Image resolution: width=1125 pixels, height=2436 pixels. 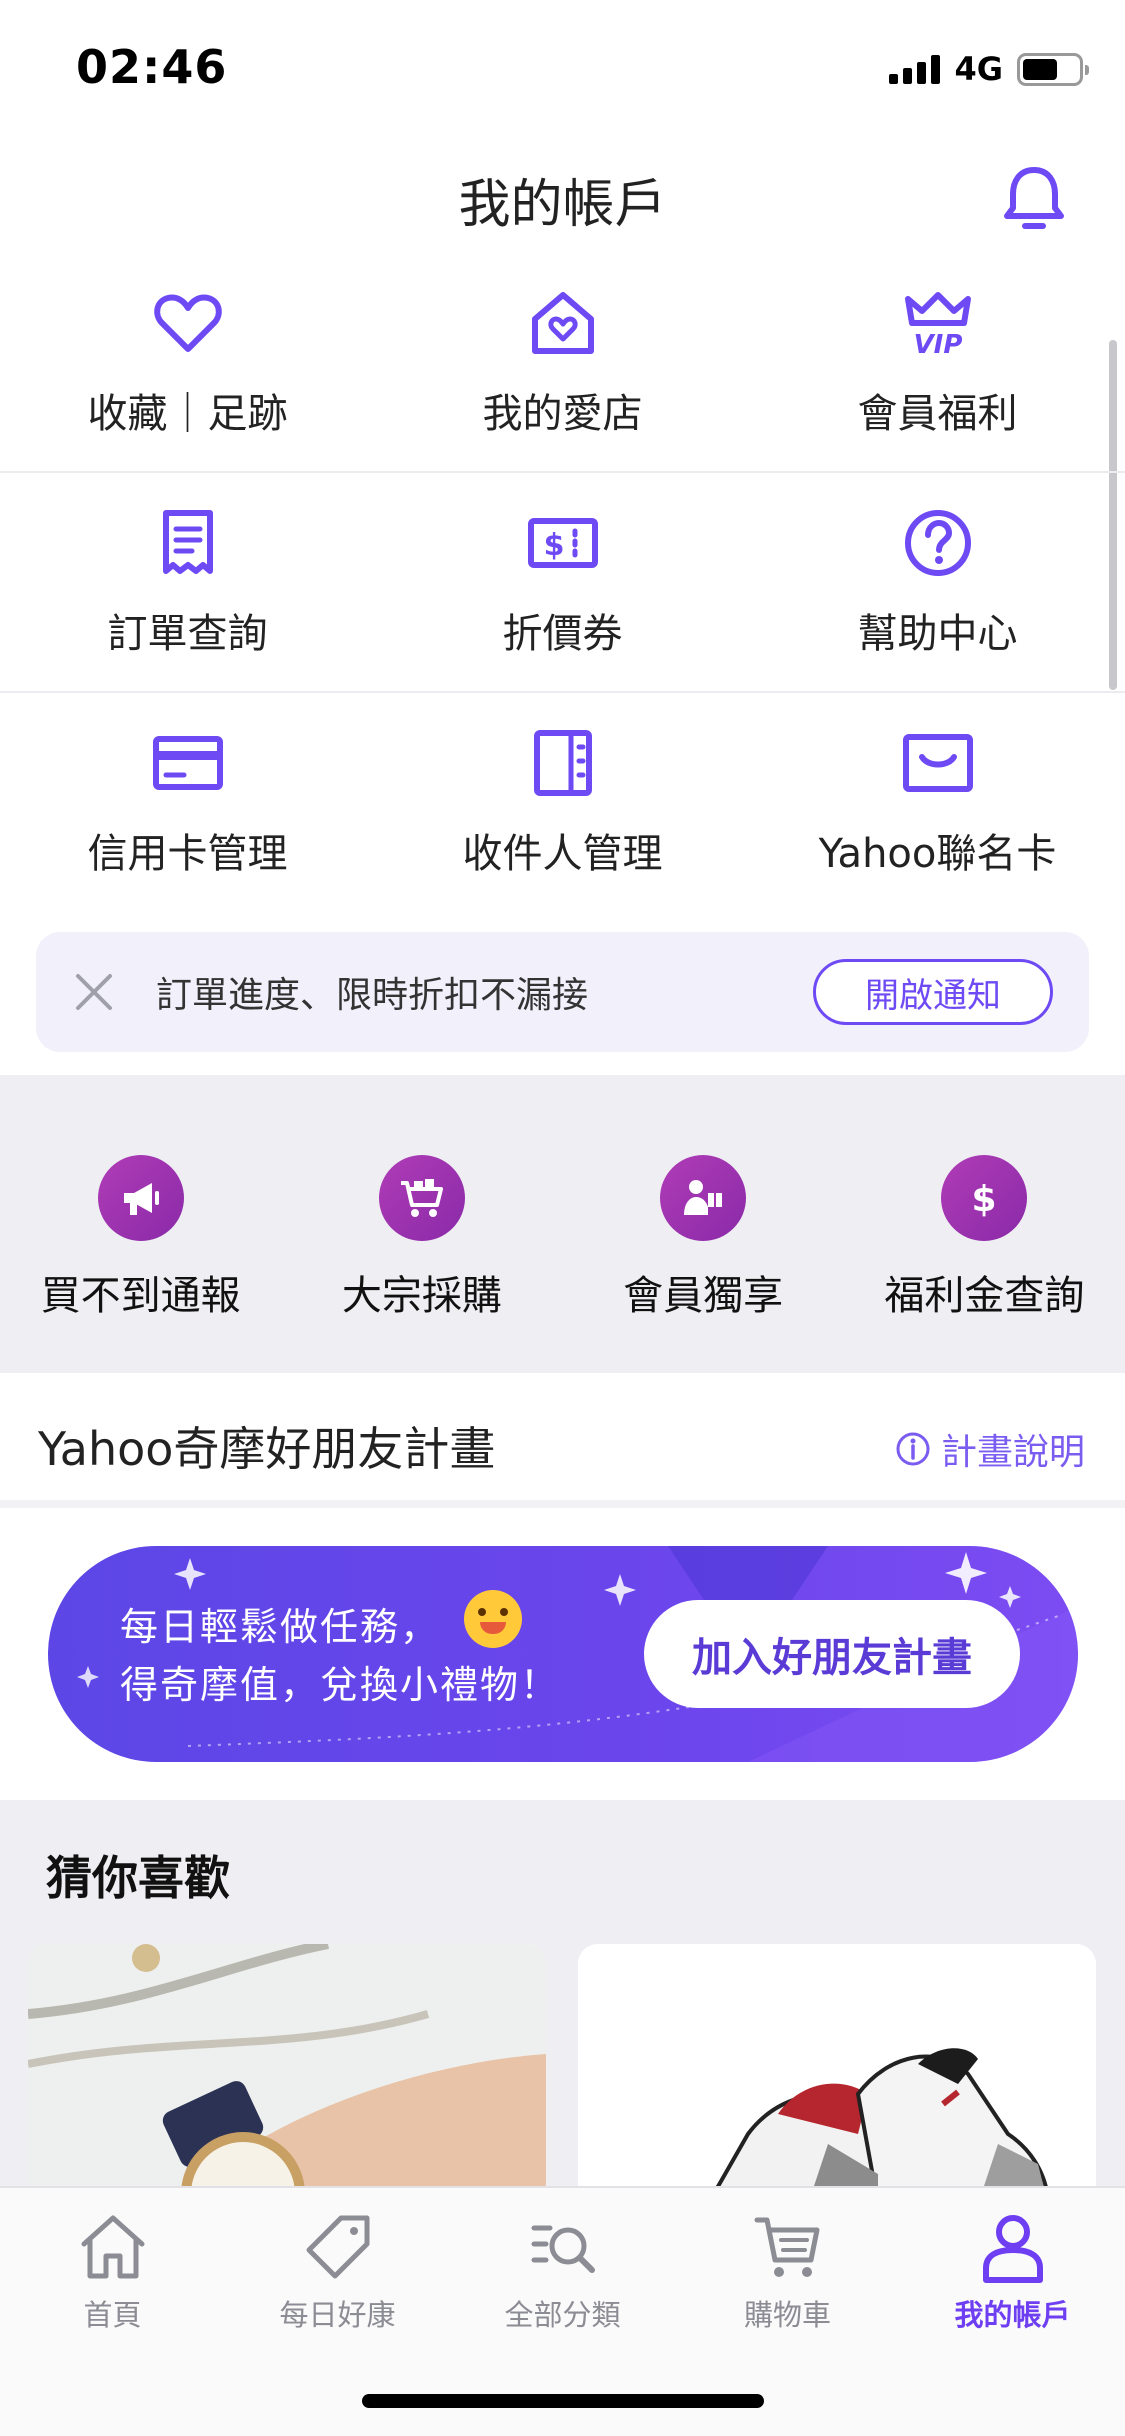 I want to click on notification-banner: 訂單進度、限時折扣不漏接 開啟通知, so click(x=562, y=992).